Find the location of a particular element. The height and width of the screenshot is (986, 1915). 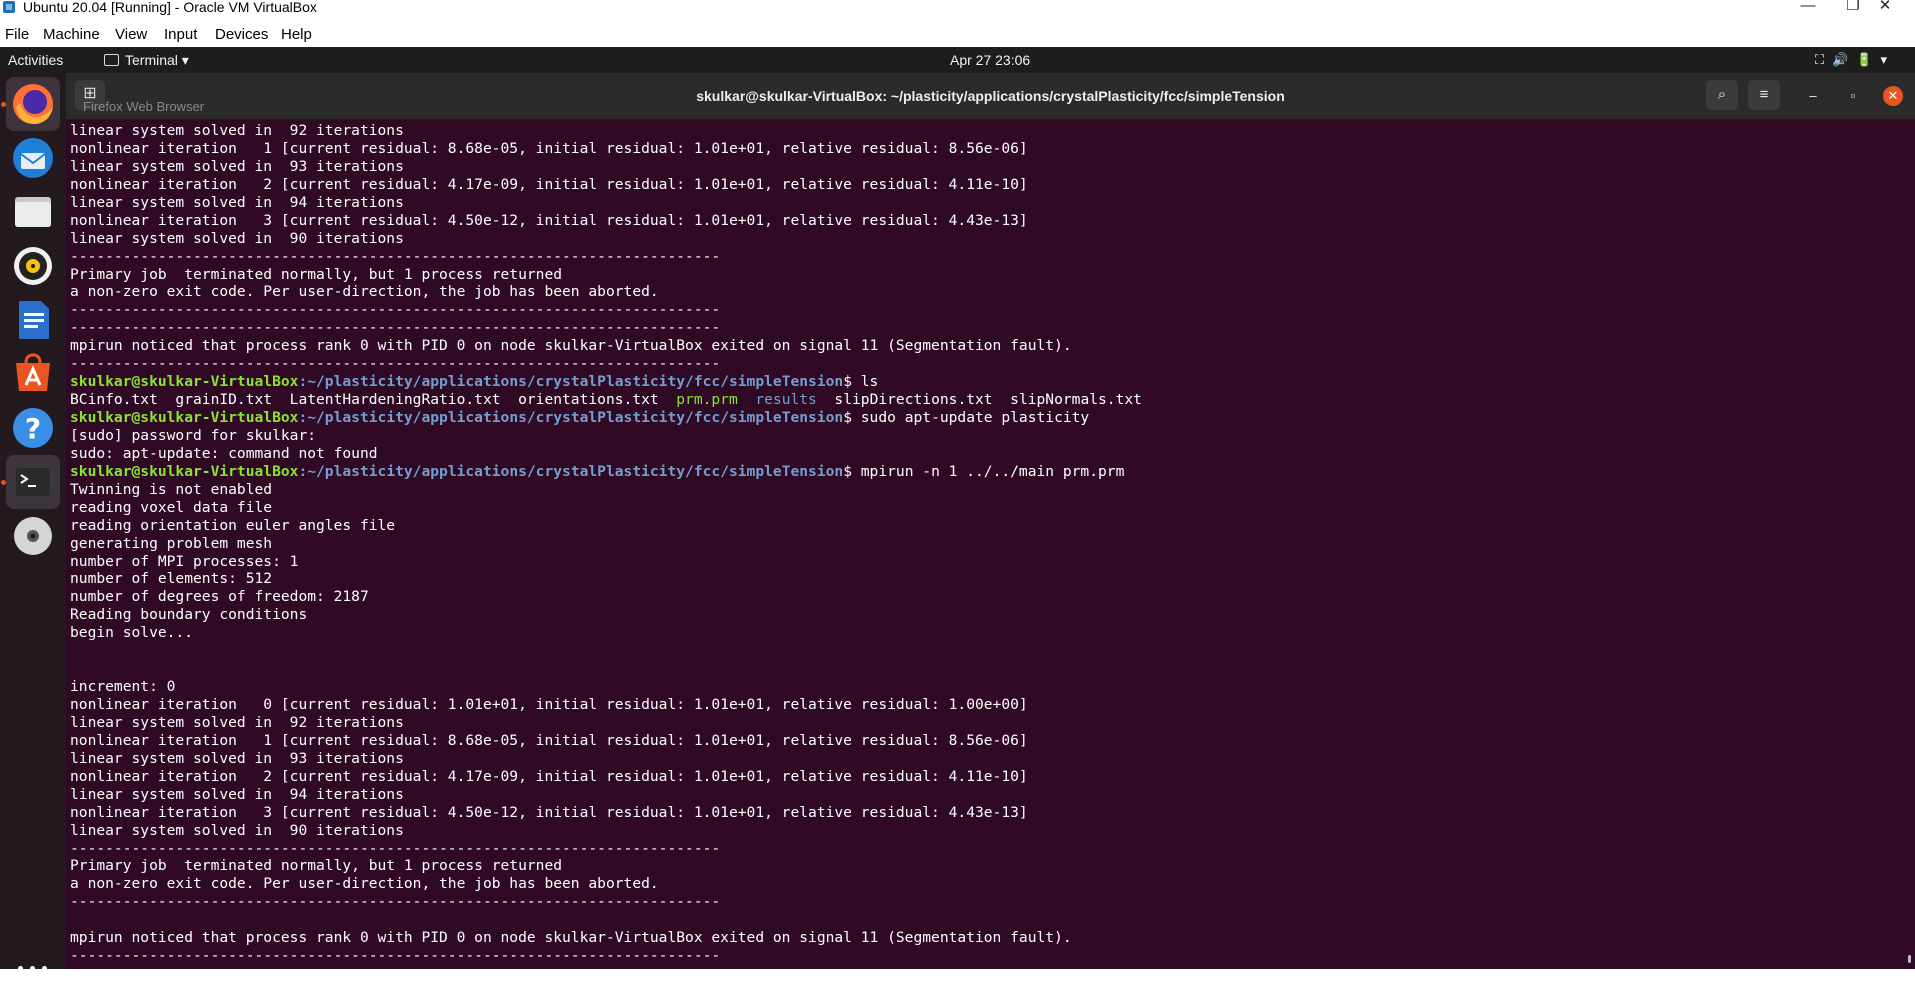

close-icon: ✕ is located at coordinates (1893, 95).